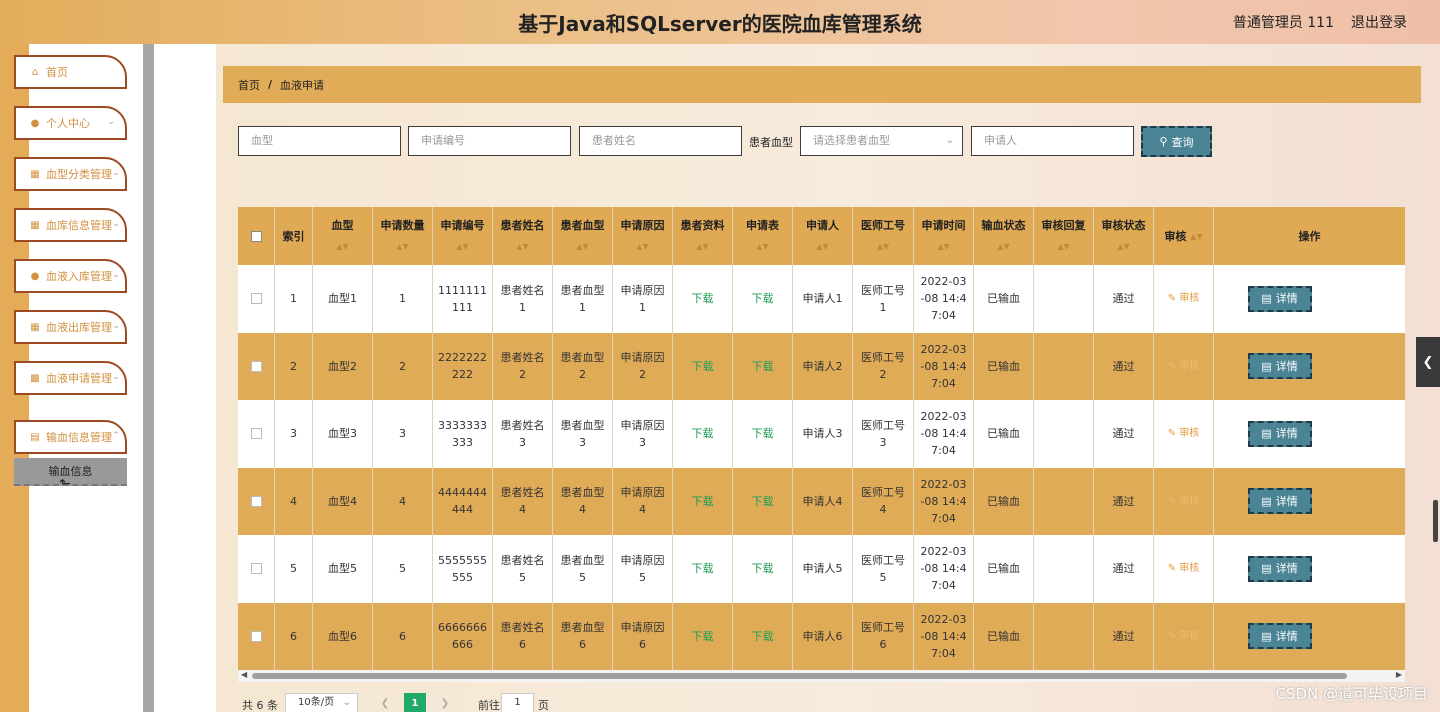 This screenshot has width=1440, height=712. I want to click on cell-text: 患者血型, so click(582, 290).